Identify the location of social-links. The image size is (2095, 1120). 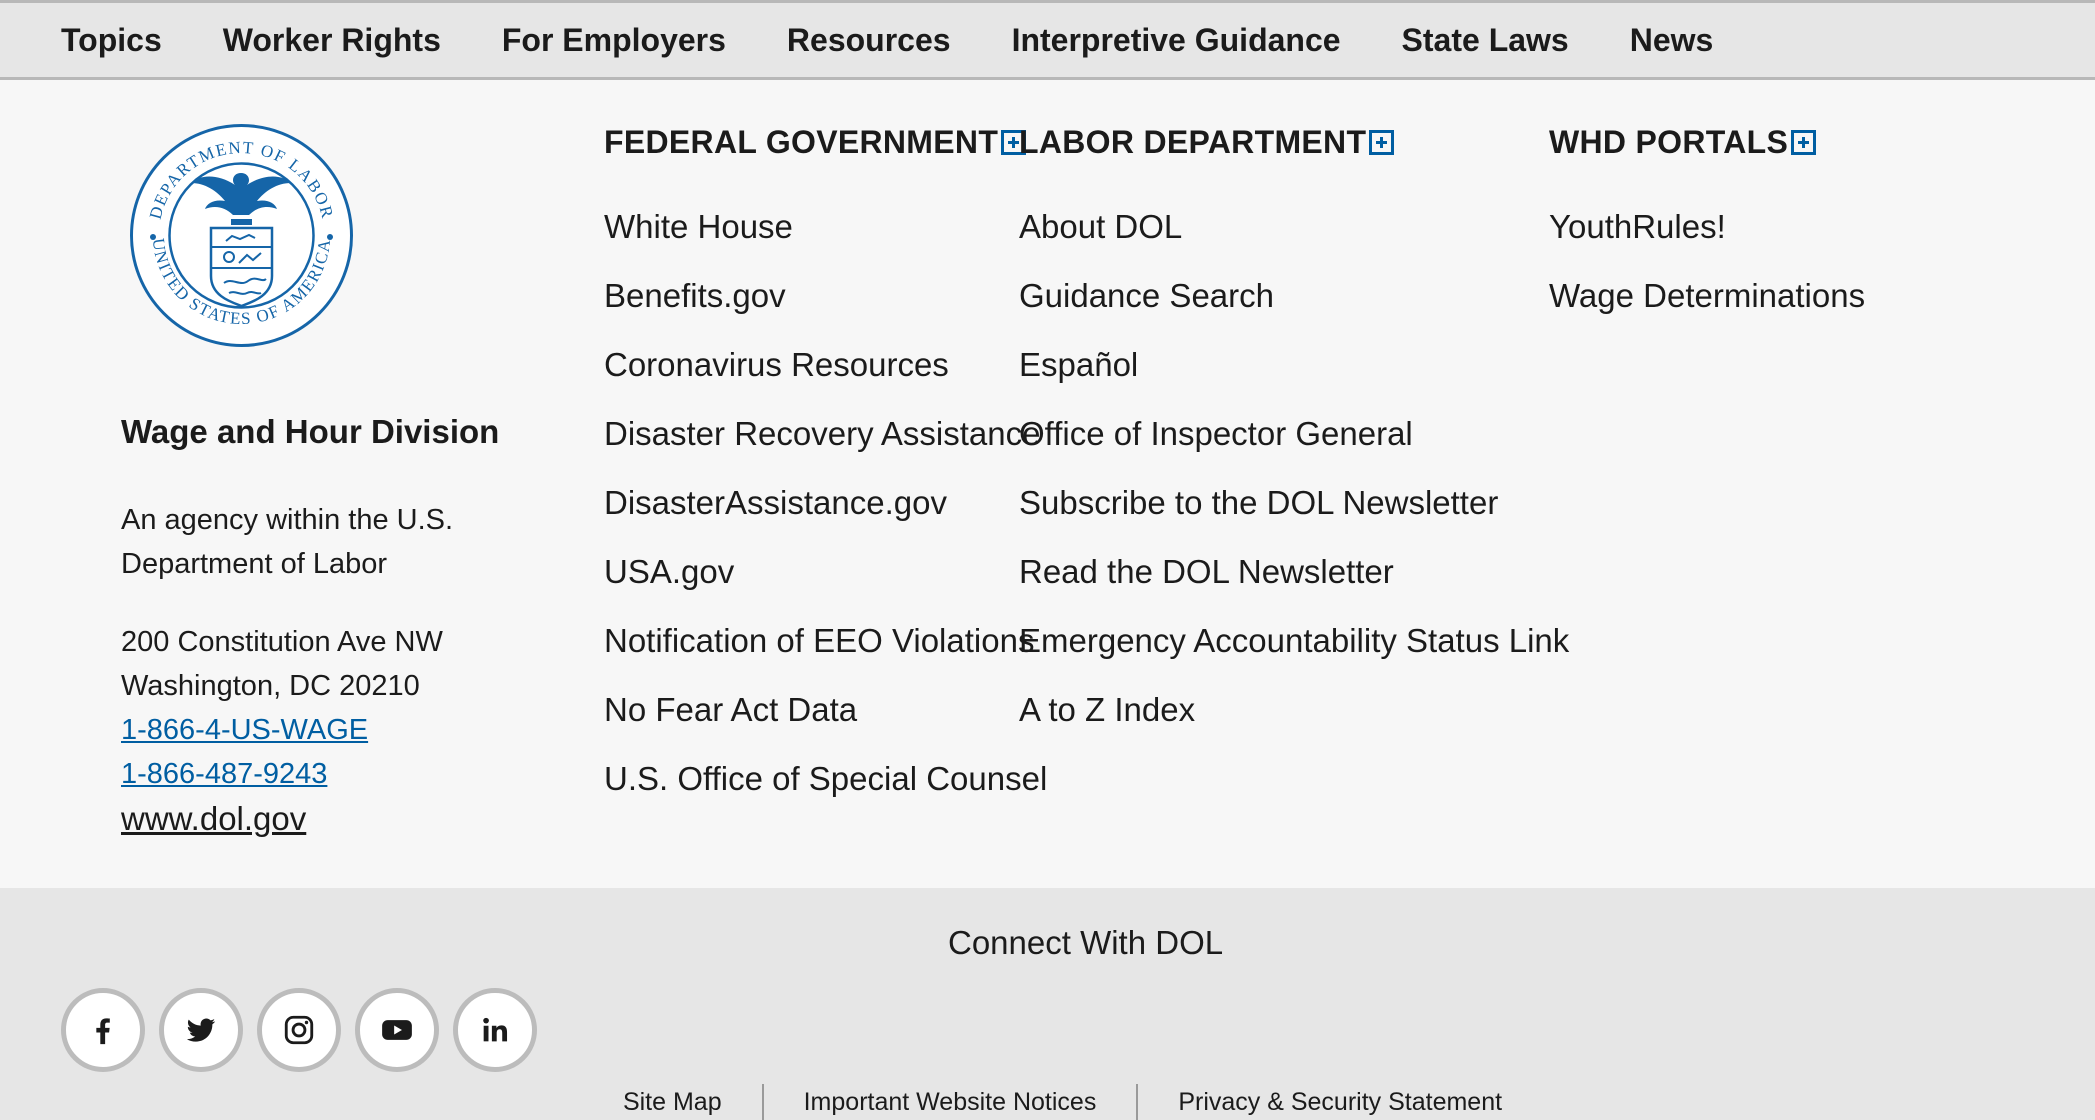
(299, 1030).